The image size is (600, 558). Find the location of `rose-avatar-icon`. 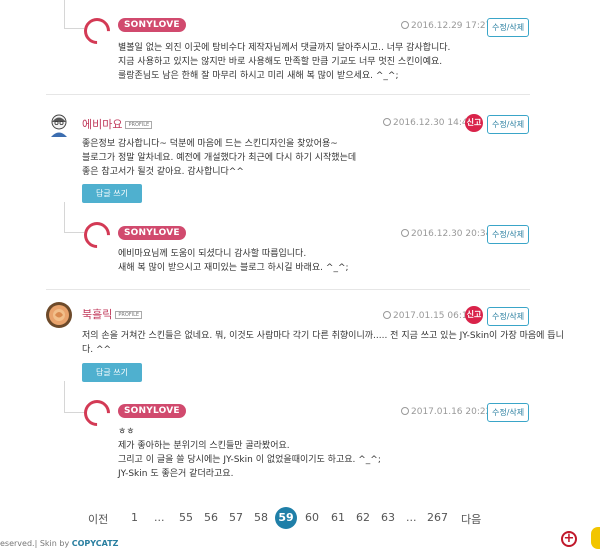

rose-avatar-icon is located at coordinates (59, 315).